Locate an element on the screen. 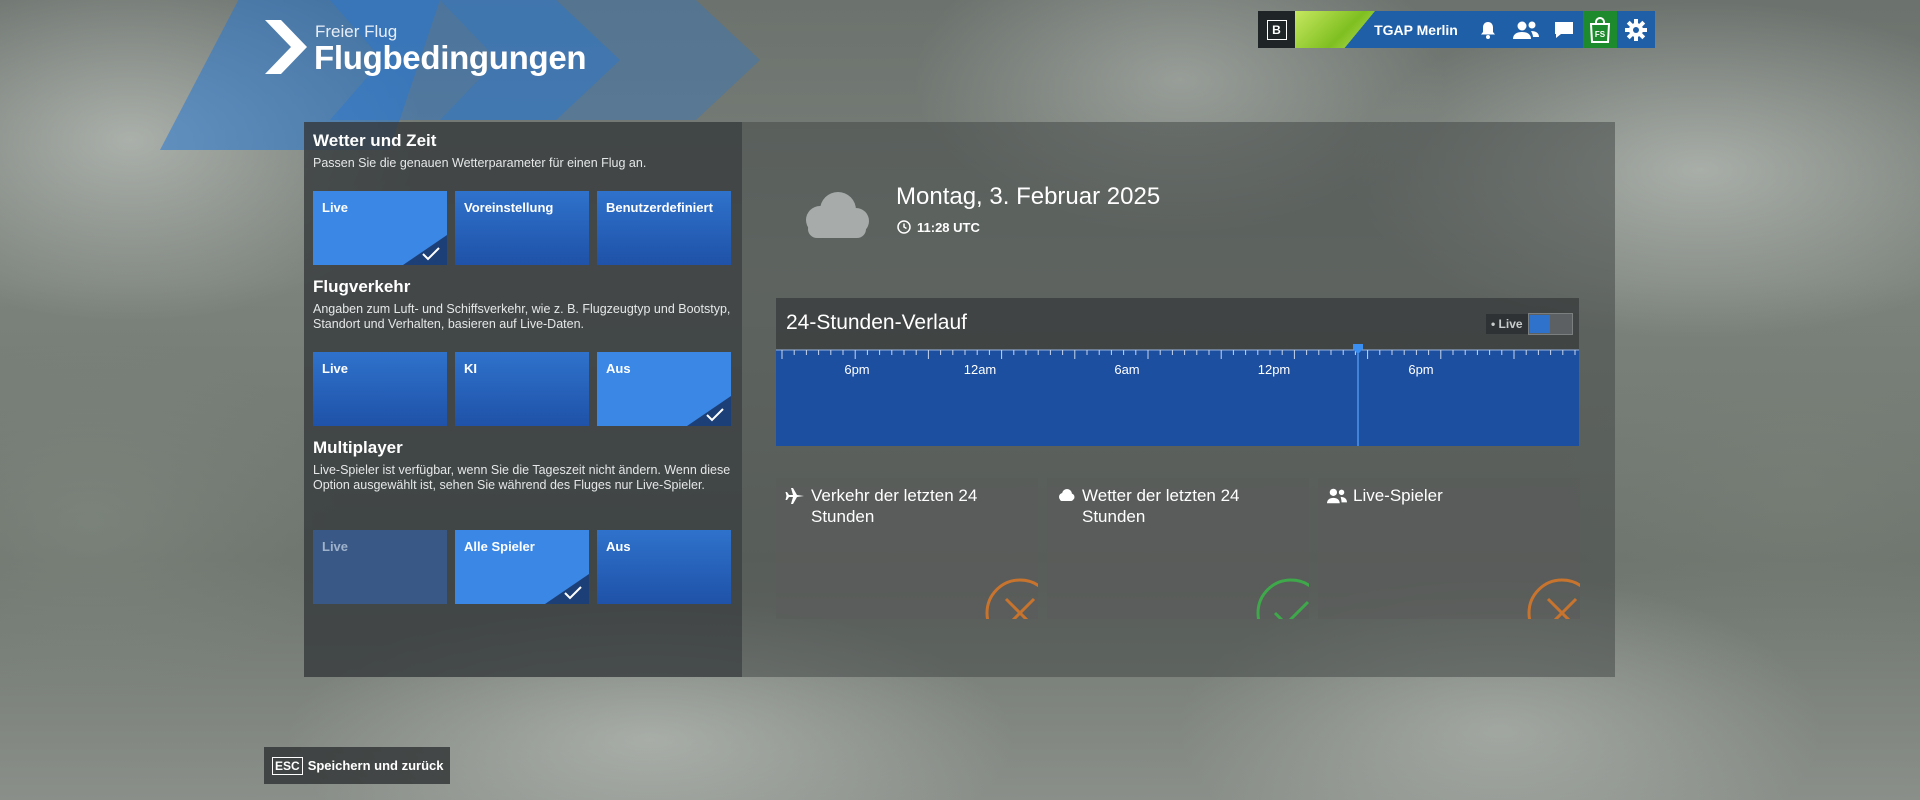  chat-icon is located at coordinates (1564, 29).